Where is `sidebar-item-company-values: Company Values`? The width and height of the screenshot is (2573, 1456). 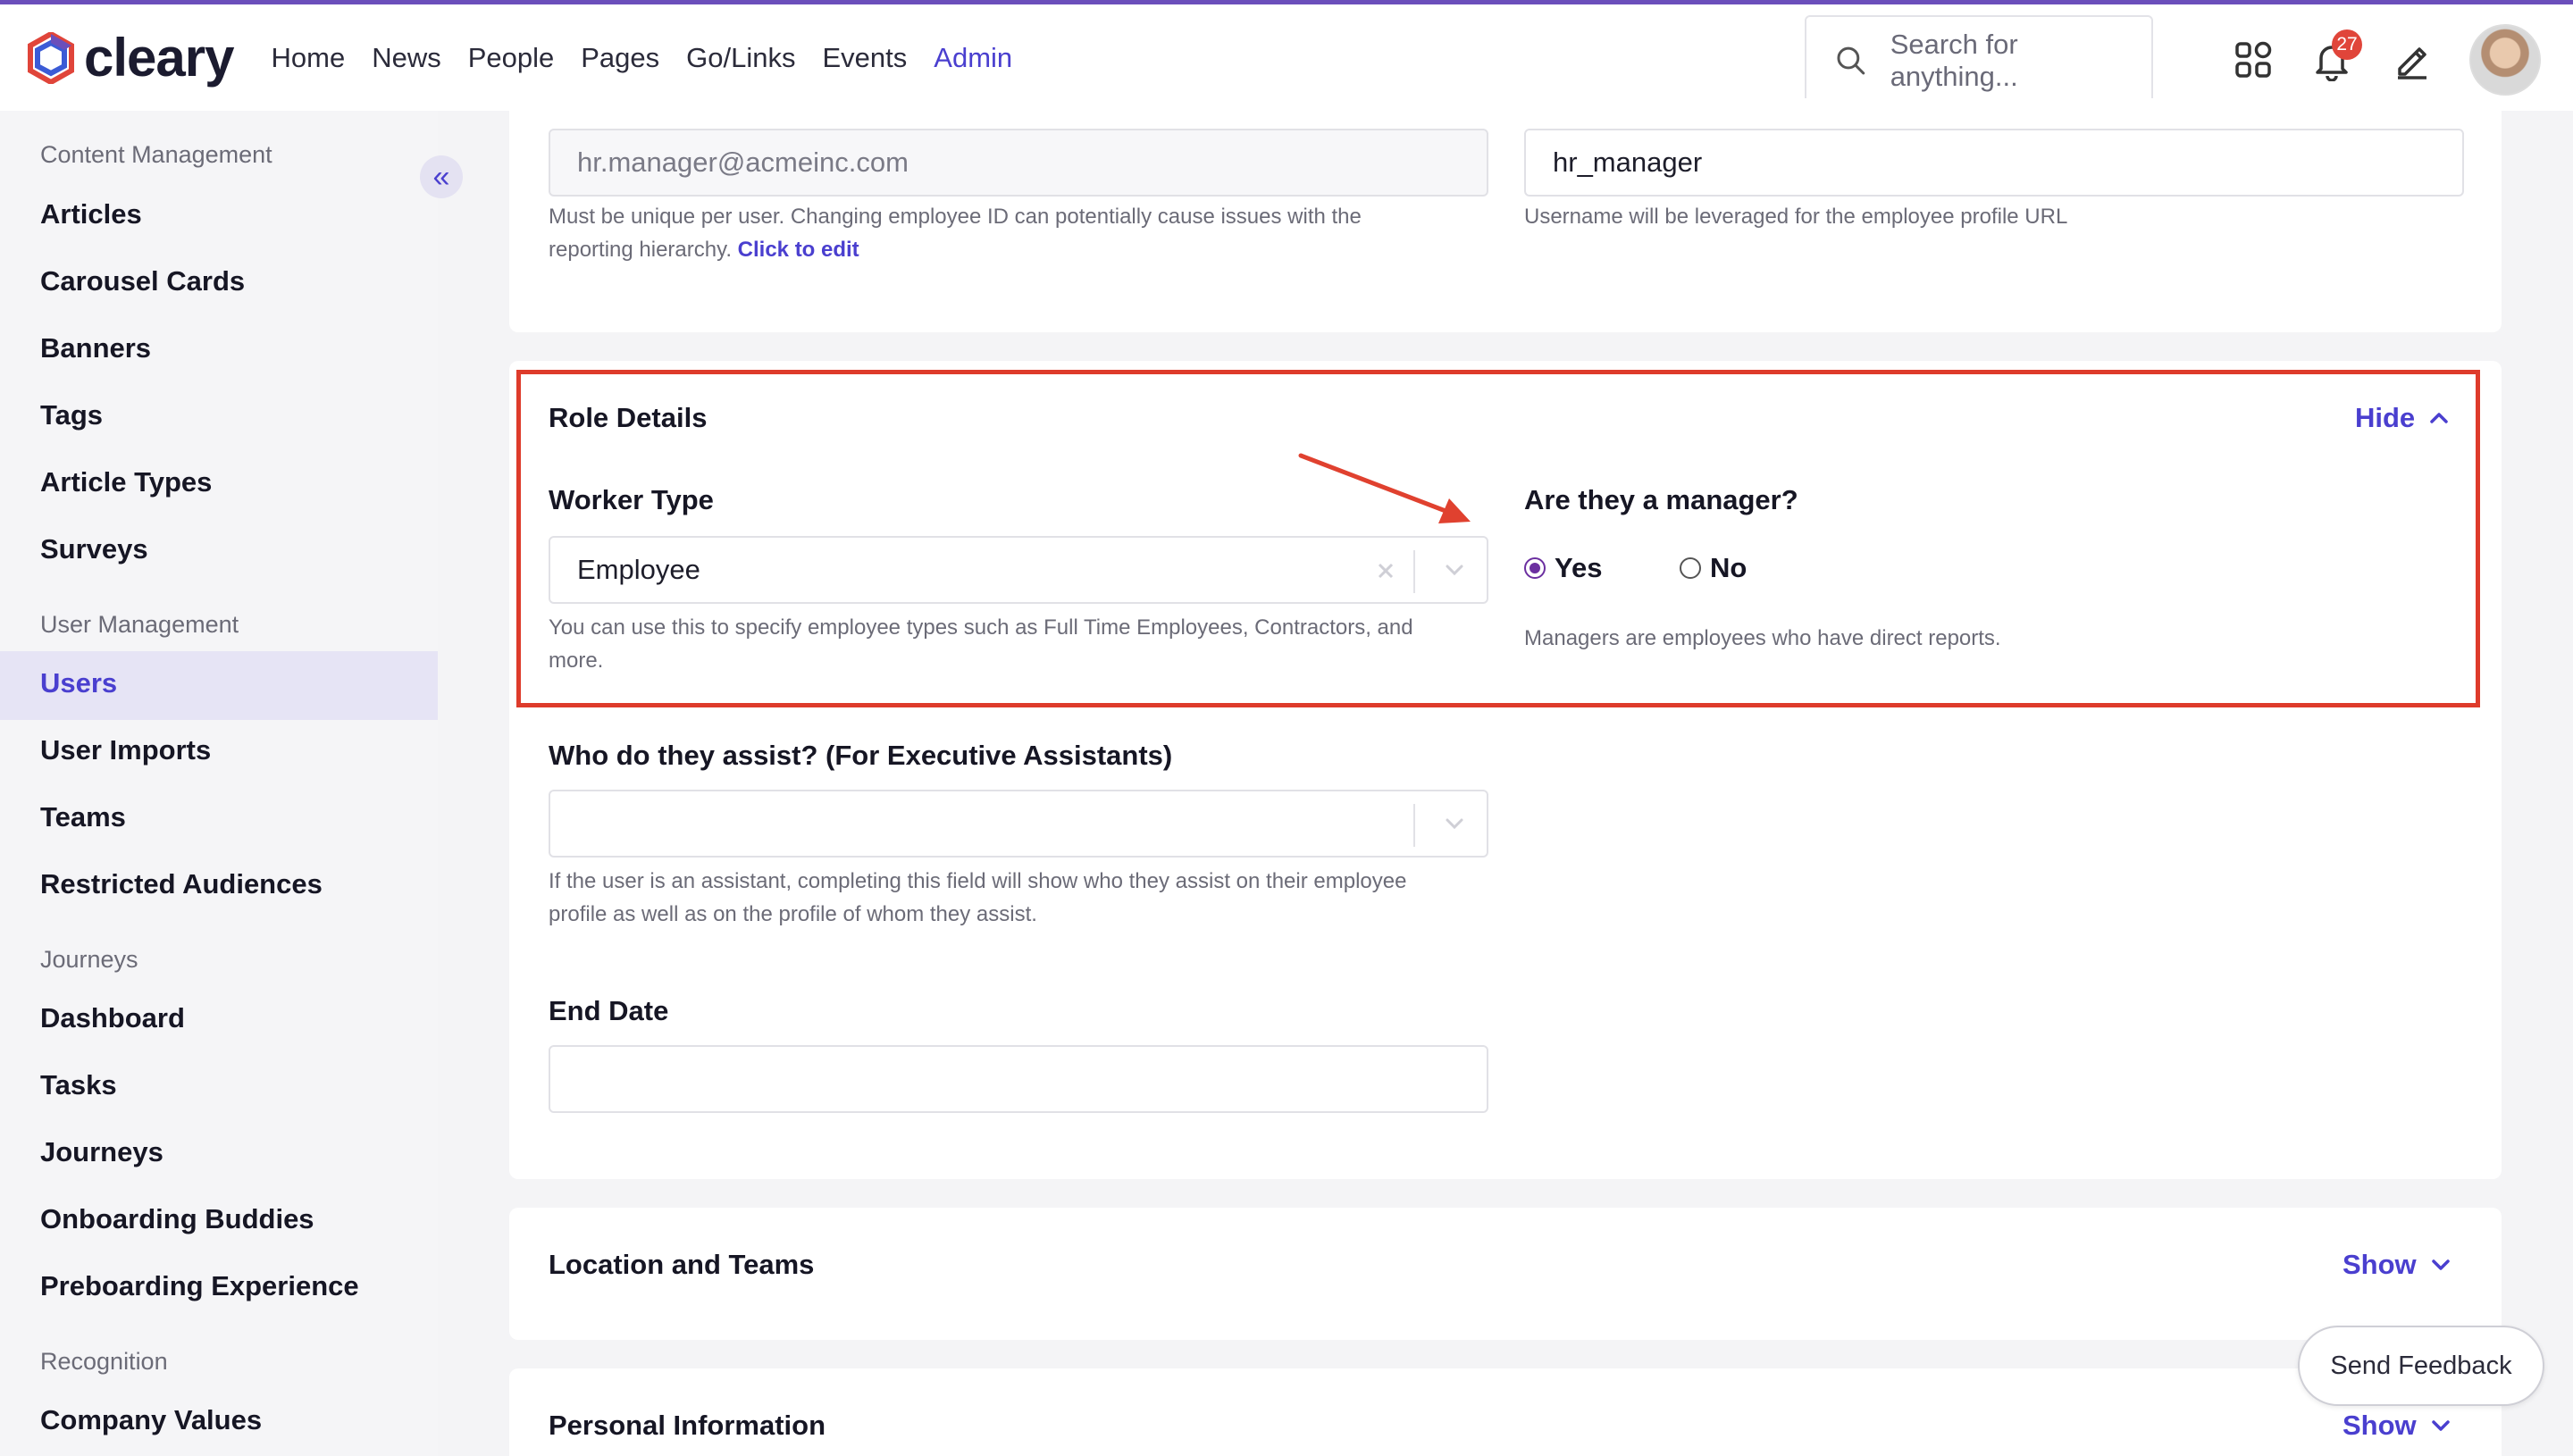
sidebar-item-company-values: Company Values is located at coordinates (151, 1420).